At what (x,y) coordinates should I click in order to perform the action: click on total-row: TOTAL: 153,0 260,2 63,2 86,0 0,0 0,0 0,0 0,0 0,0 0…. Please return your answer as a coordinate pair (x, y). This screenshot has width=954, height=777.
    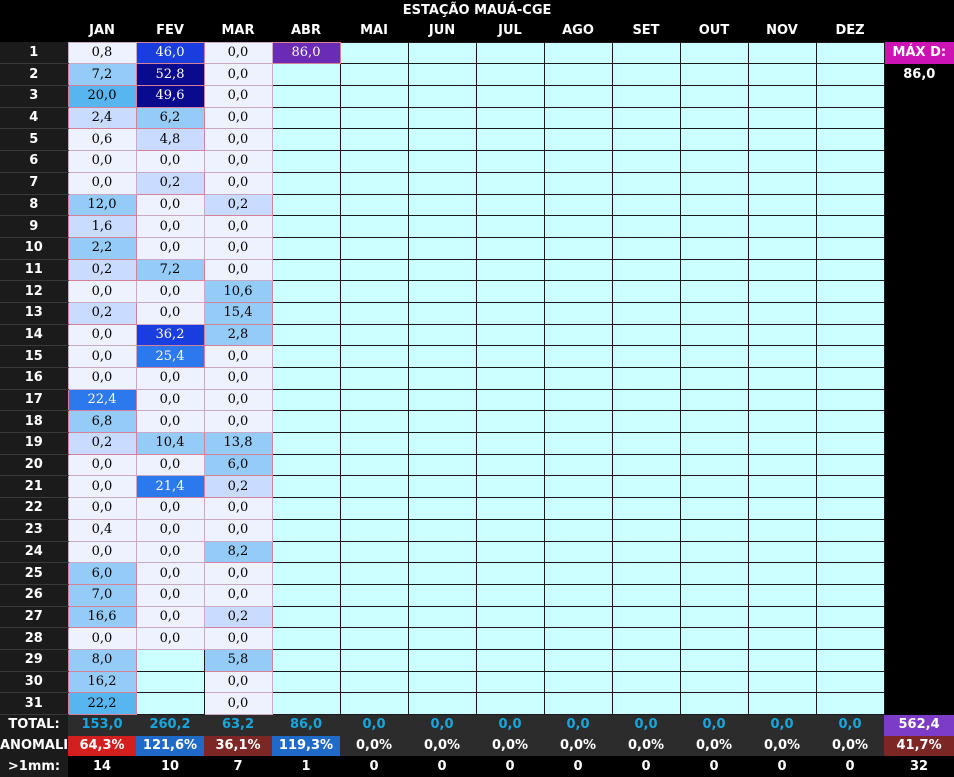
    Looking at the image, I should click on (477, 725).